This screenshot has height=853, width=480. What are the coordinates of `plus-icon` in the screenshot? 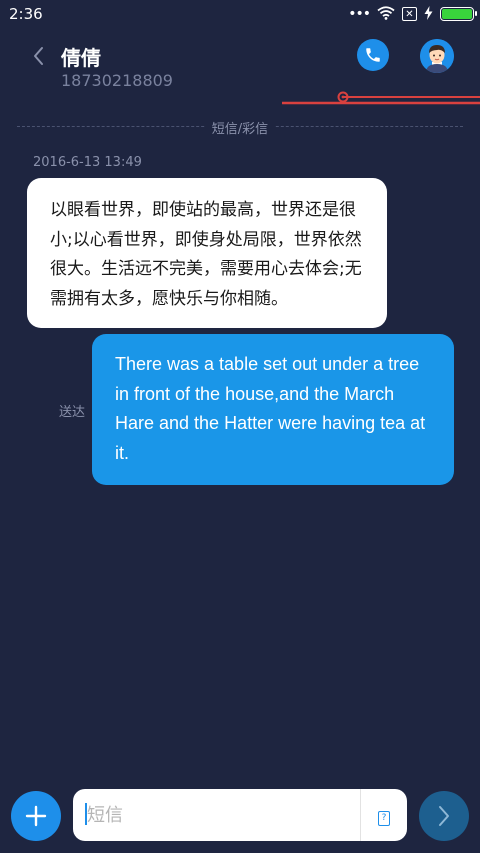 It's located at (36, 816).